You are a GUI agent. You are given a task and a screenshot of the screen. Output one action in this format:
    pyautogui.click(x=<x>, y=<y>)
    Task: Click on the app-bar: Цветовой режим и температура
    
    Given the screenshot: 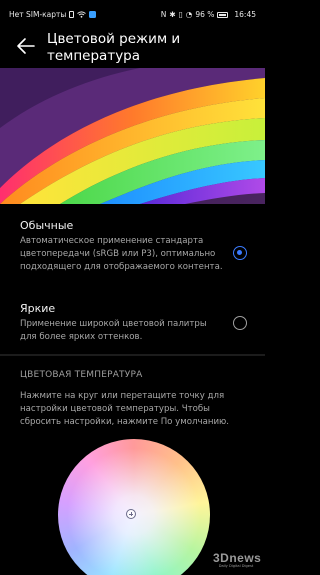 What is the action you would take?
    pyautogui.click(x=132, y=48)
    